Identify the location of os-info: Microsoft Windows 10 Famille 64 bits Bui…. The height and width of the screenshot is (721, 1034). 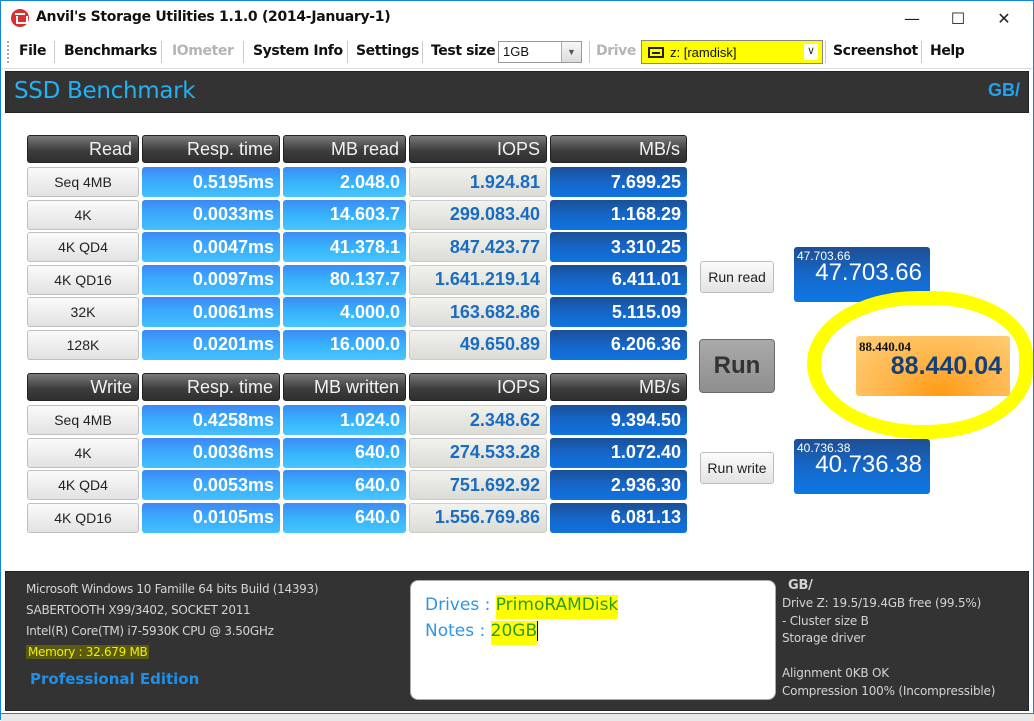
(172, 589).